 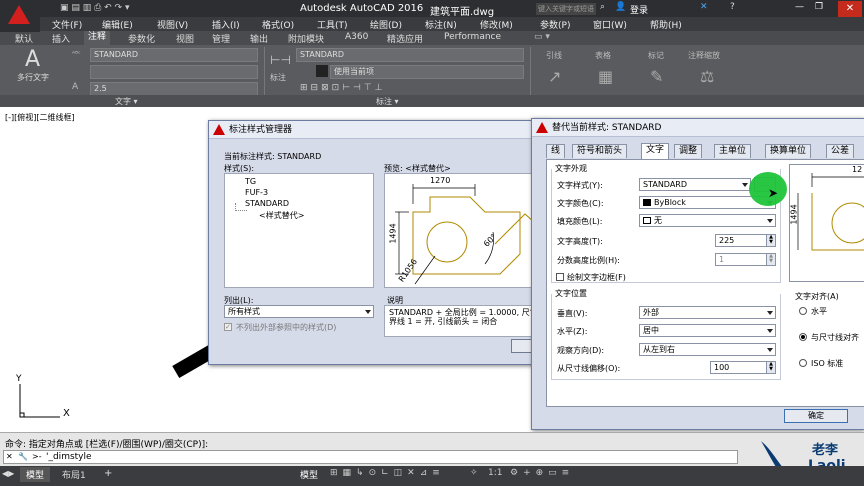 I want to click on dialog-title-bar: 标注样式管理器, so click(x=378, y=130).